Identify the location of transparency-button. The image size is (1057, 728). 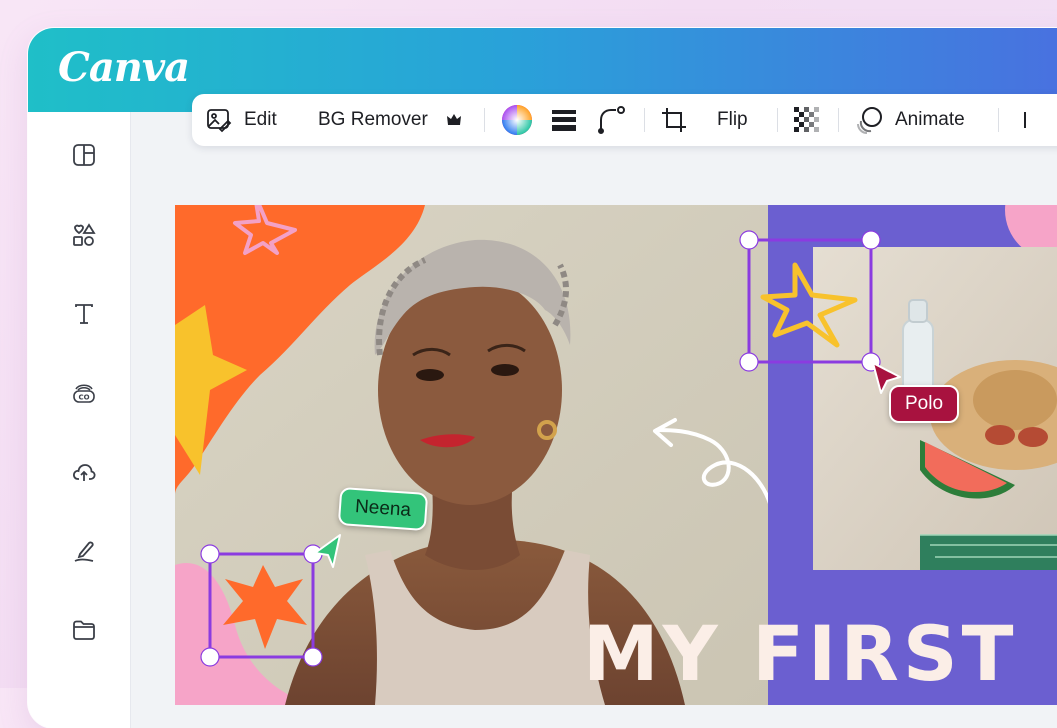
(807, 120).